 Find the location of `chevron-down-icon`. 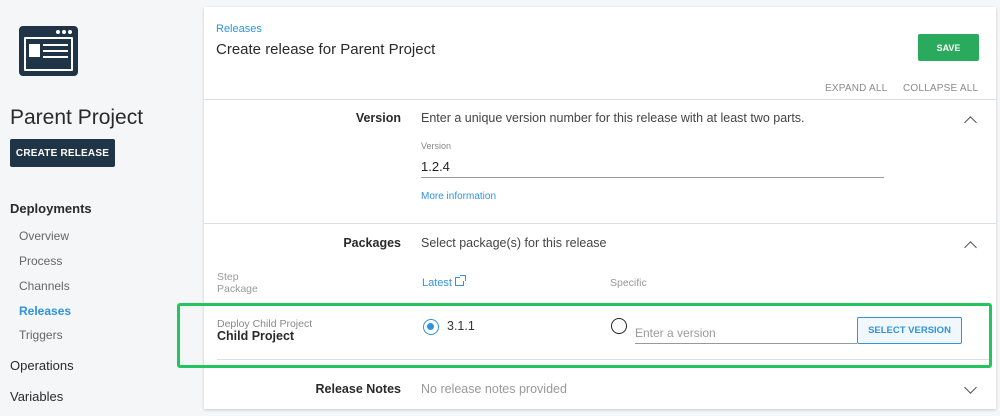

chevron-down-icon is located at coordinates (970, 387).